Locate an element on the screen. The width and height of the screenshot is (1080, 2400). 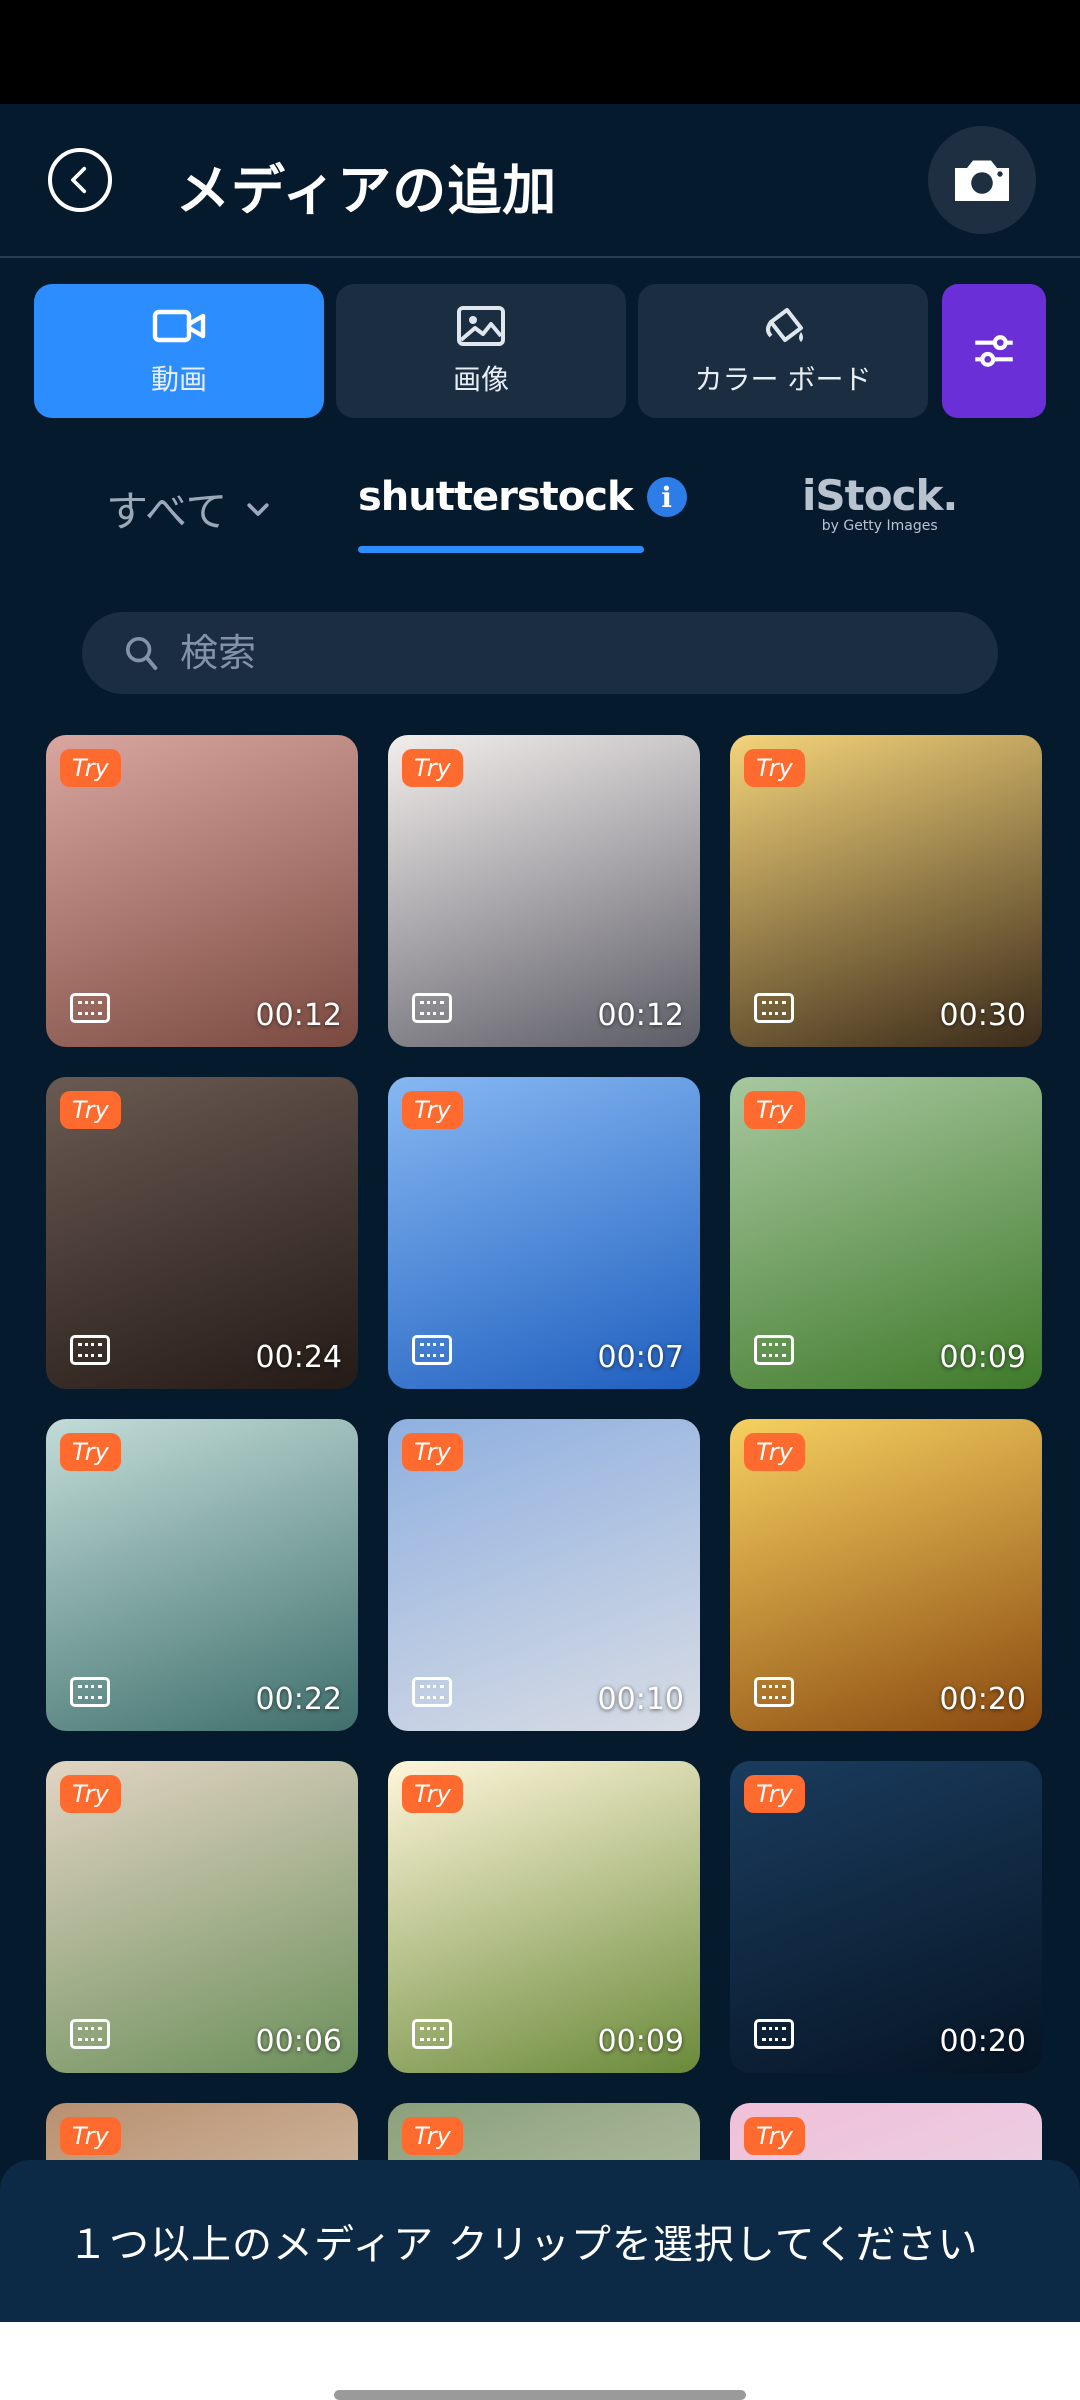
istock-logo: iStock. is located at coordinates (880, 495).